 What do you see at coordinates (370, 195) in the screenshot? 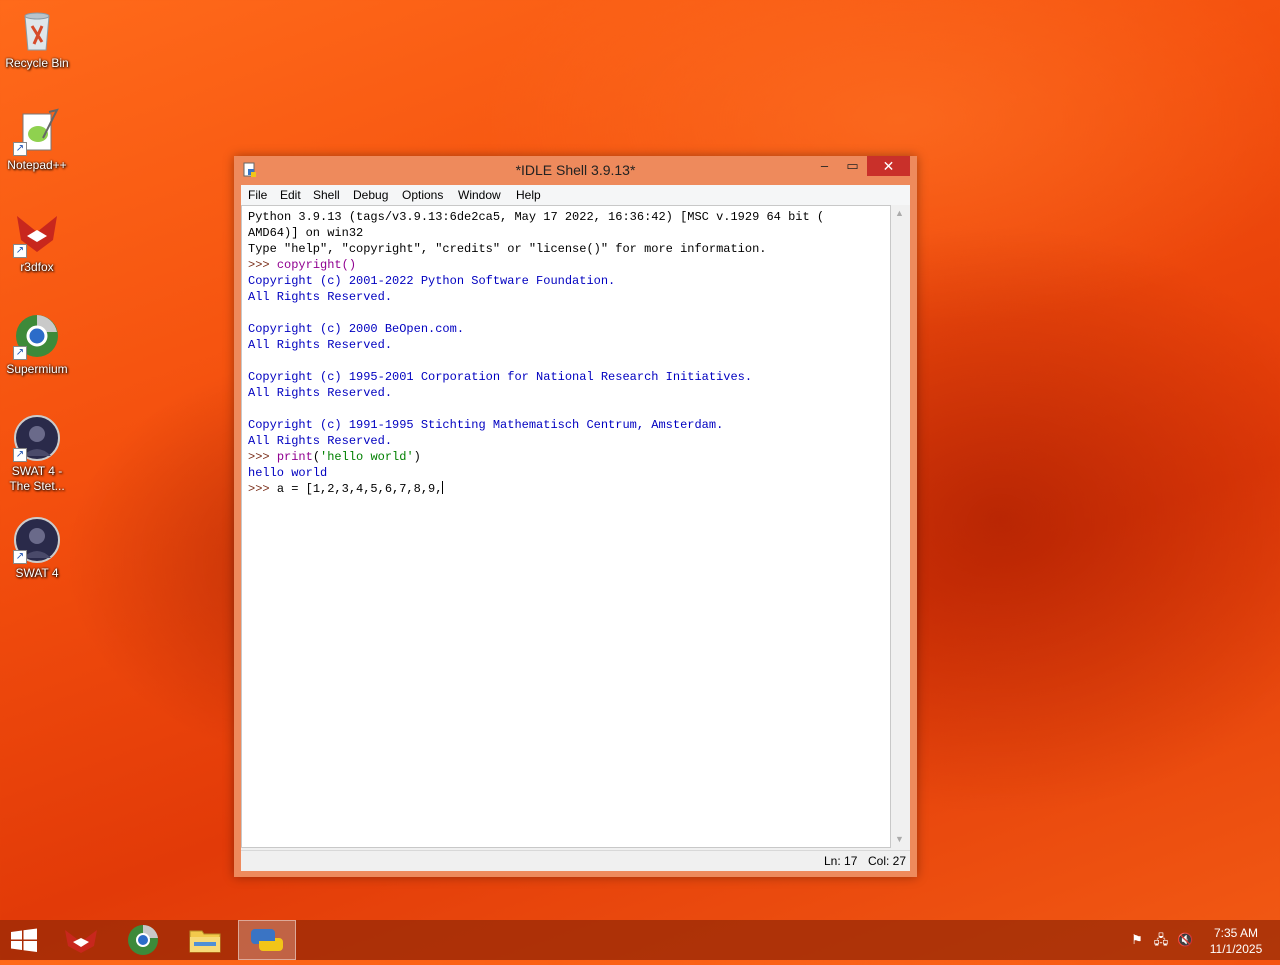
I see `menu-debug: Debug` at bounding box center [370, 195].